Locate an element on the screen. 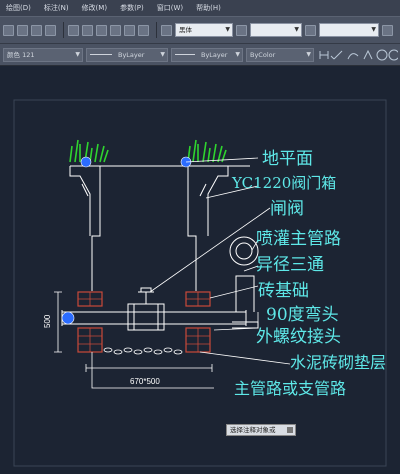  aligned-dim-icon is located at coordinates (336, 54).